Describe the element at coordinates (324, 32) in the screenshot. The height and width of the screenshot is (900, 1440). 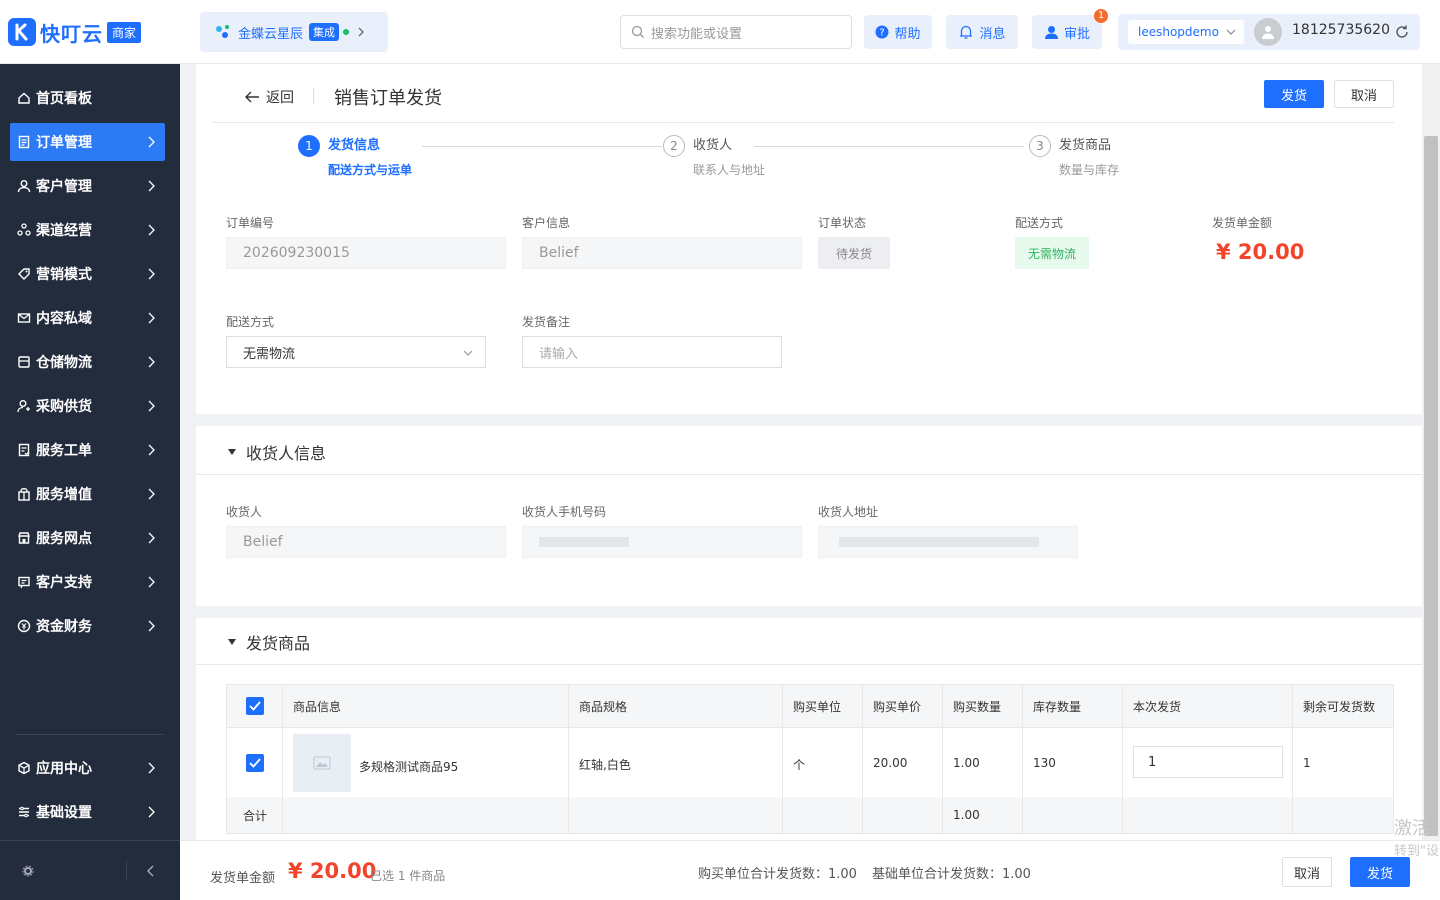
I see `integration-tag: 集成` at that location.